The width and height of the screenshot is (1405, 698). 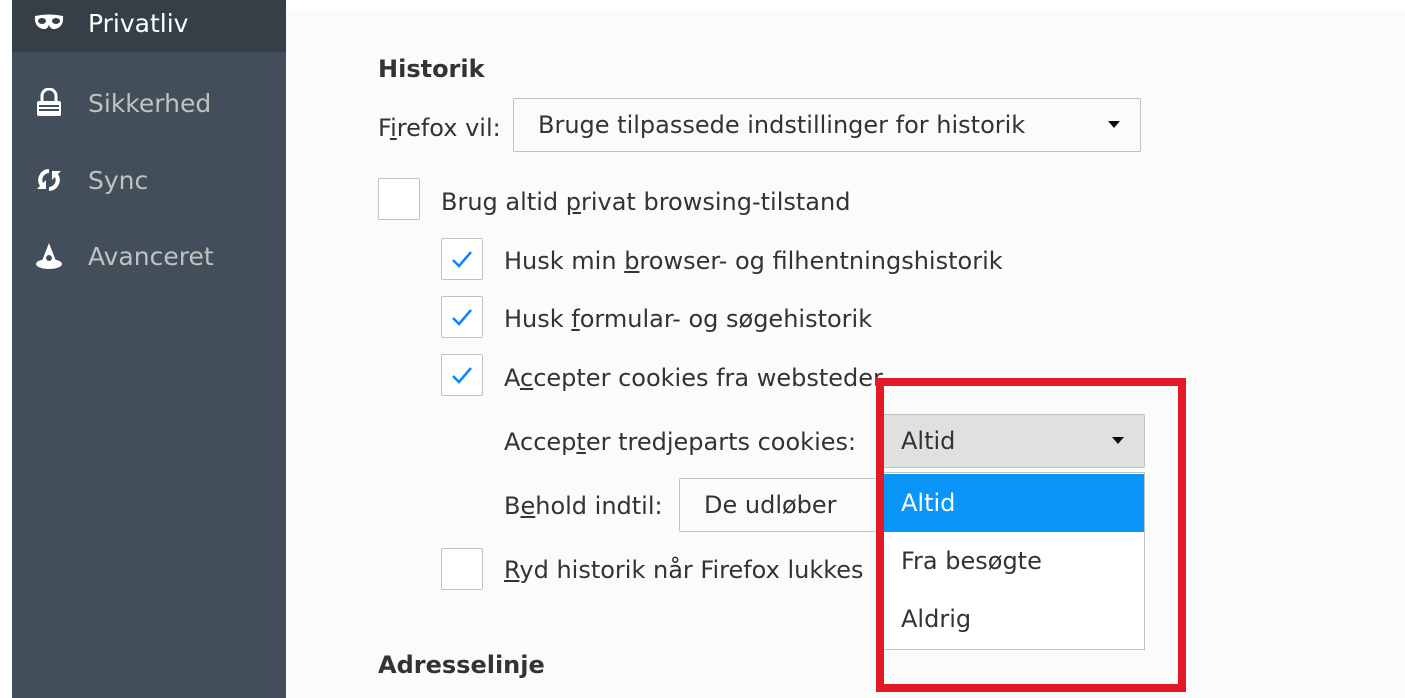 I want to click on accept-cookies-checkbox, so click(x=462, y=375).